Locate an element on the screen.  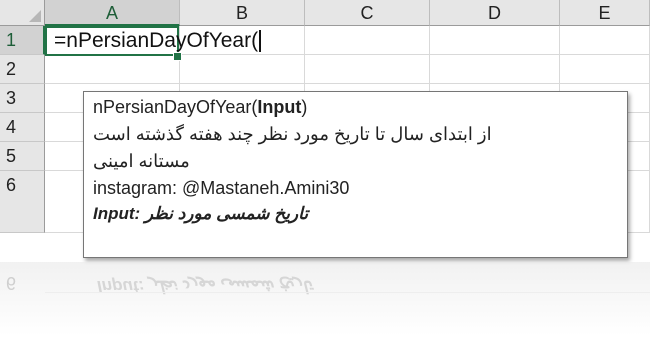
function-author: مستانه امینی is located at coordinates (141, 161).